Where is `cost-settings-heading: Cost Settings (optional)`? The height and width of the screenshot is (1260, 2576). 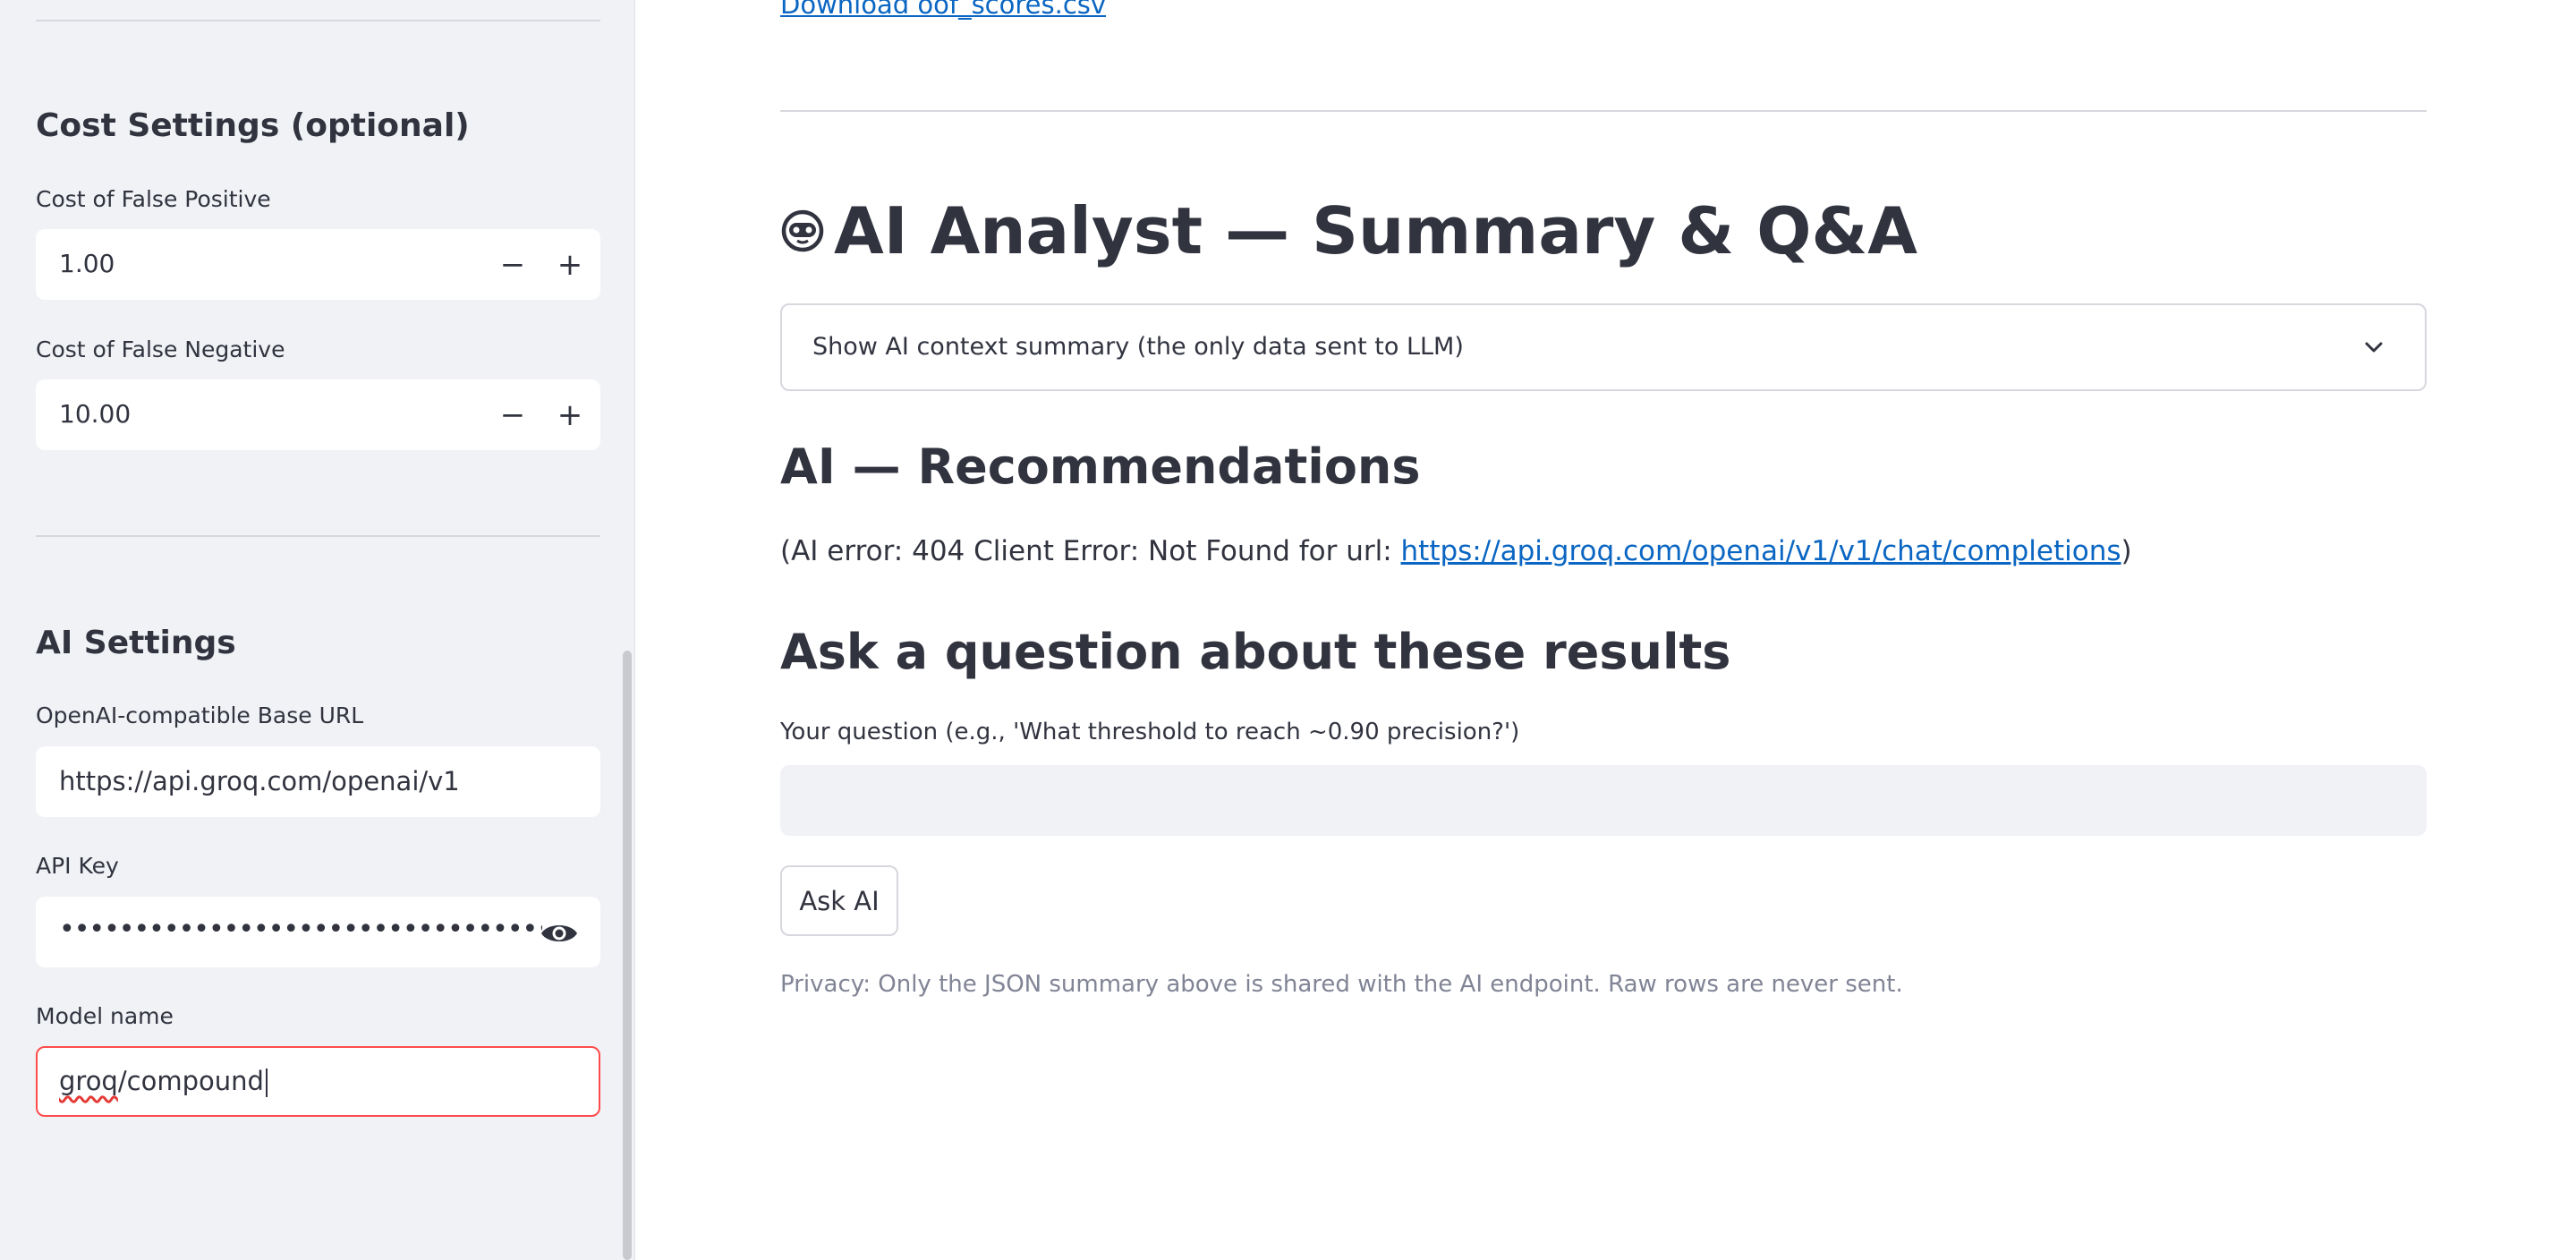
cost-settings-heading: Cost Settings (optional) is located at coordinates (253, 126).